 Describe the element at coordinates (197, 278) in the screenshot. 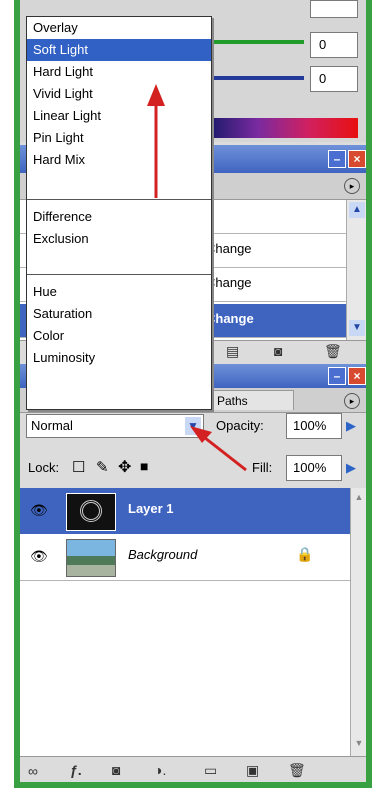

I see `annotation-arrows` at that location.